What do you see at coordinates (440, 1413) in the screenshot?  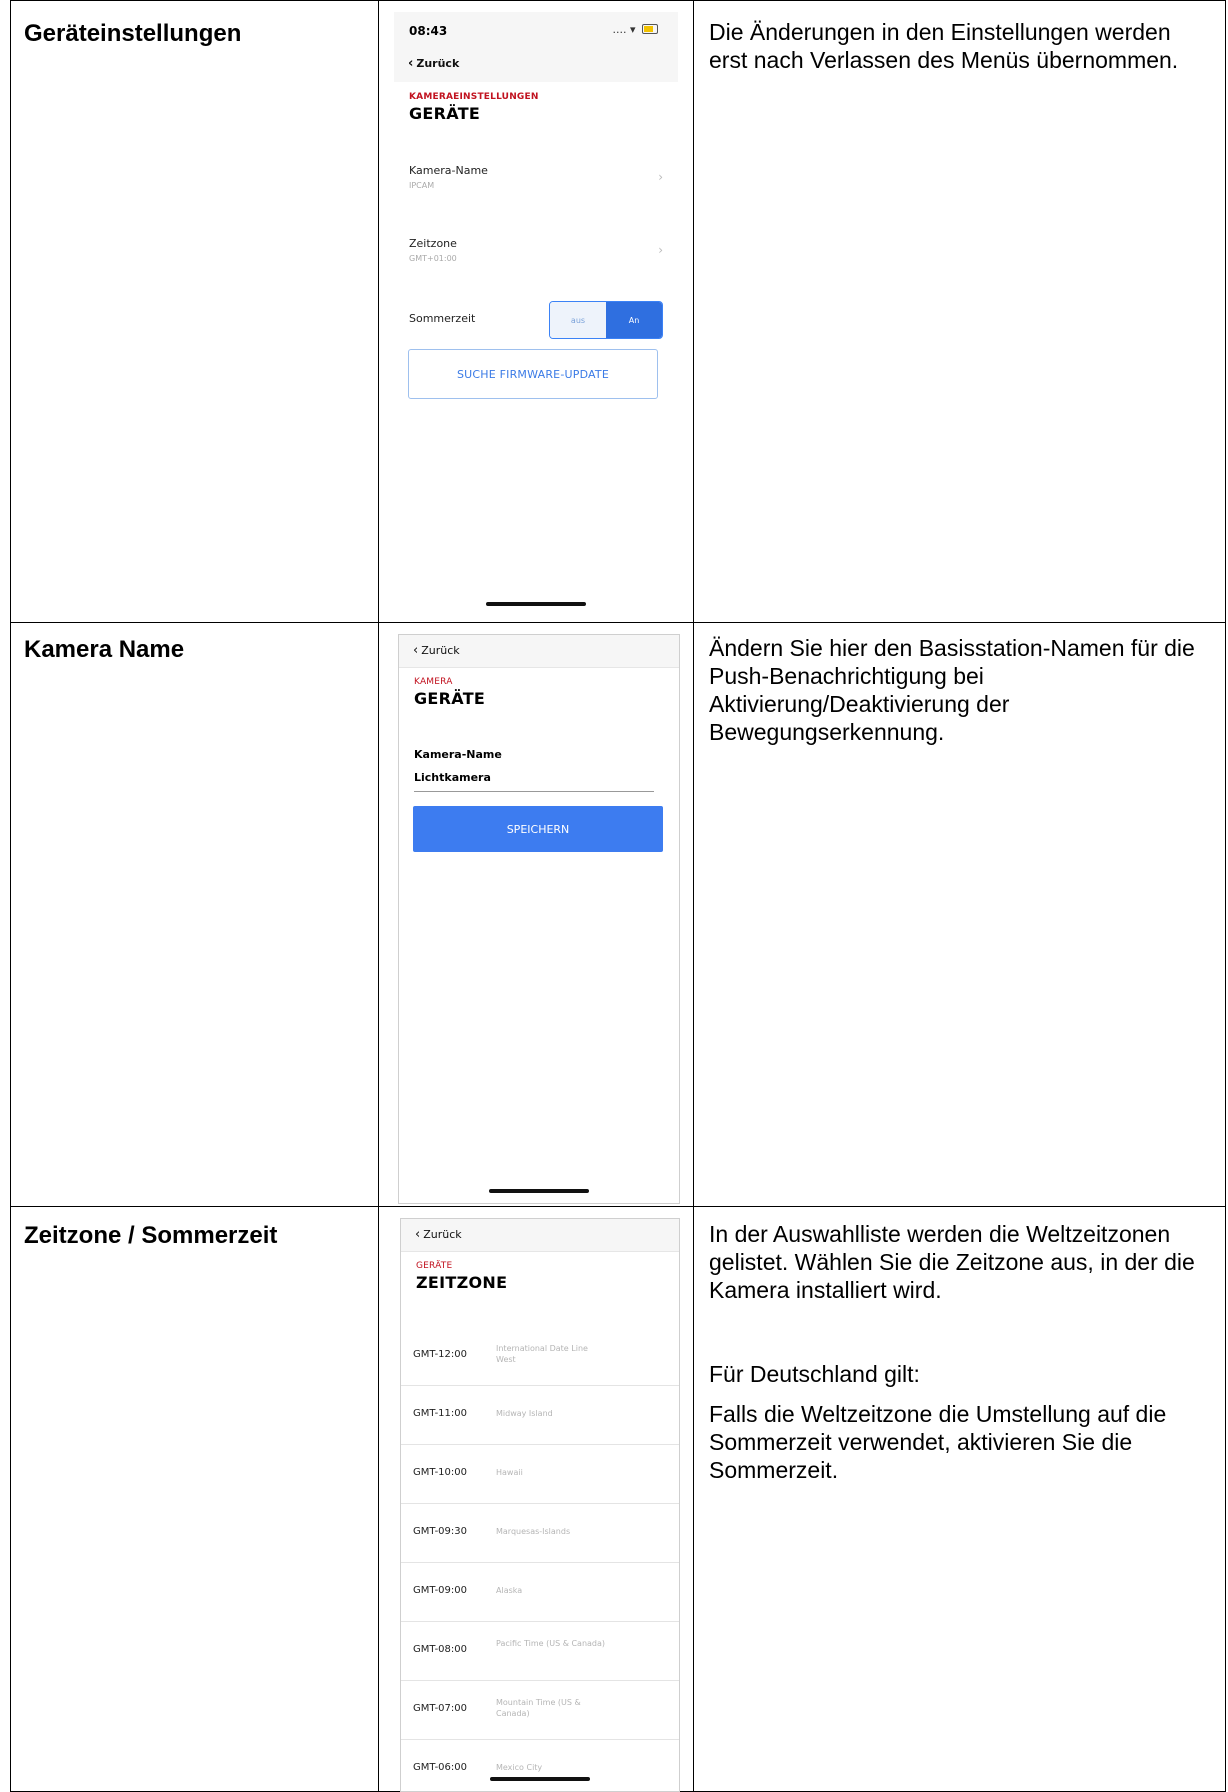 I see `timezone-code: GMT-11:00` at bounding box center [440, 1413].